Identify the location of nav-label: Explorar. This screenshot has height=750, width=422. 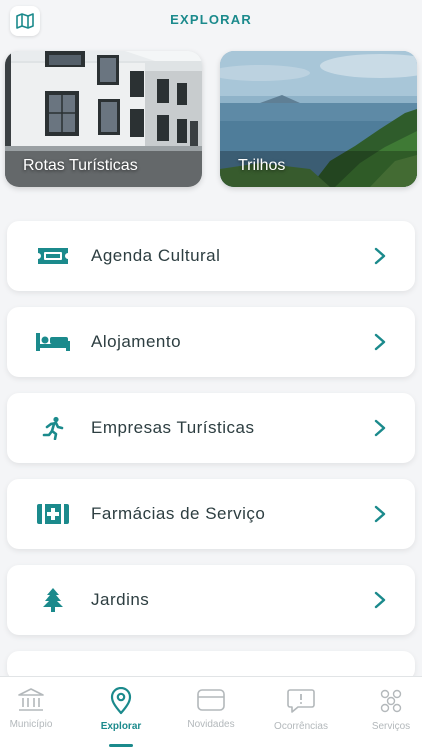
(121, 726).